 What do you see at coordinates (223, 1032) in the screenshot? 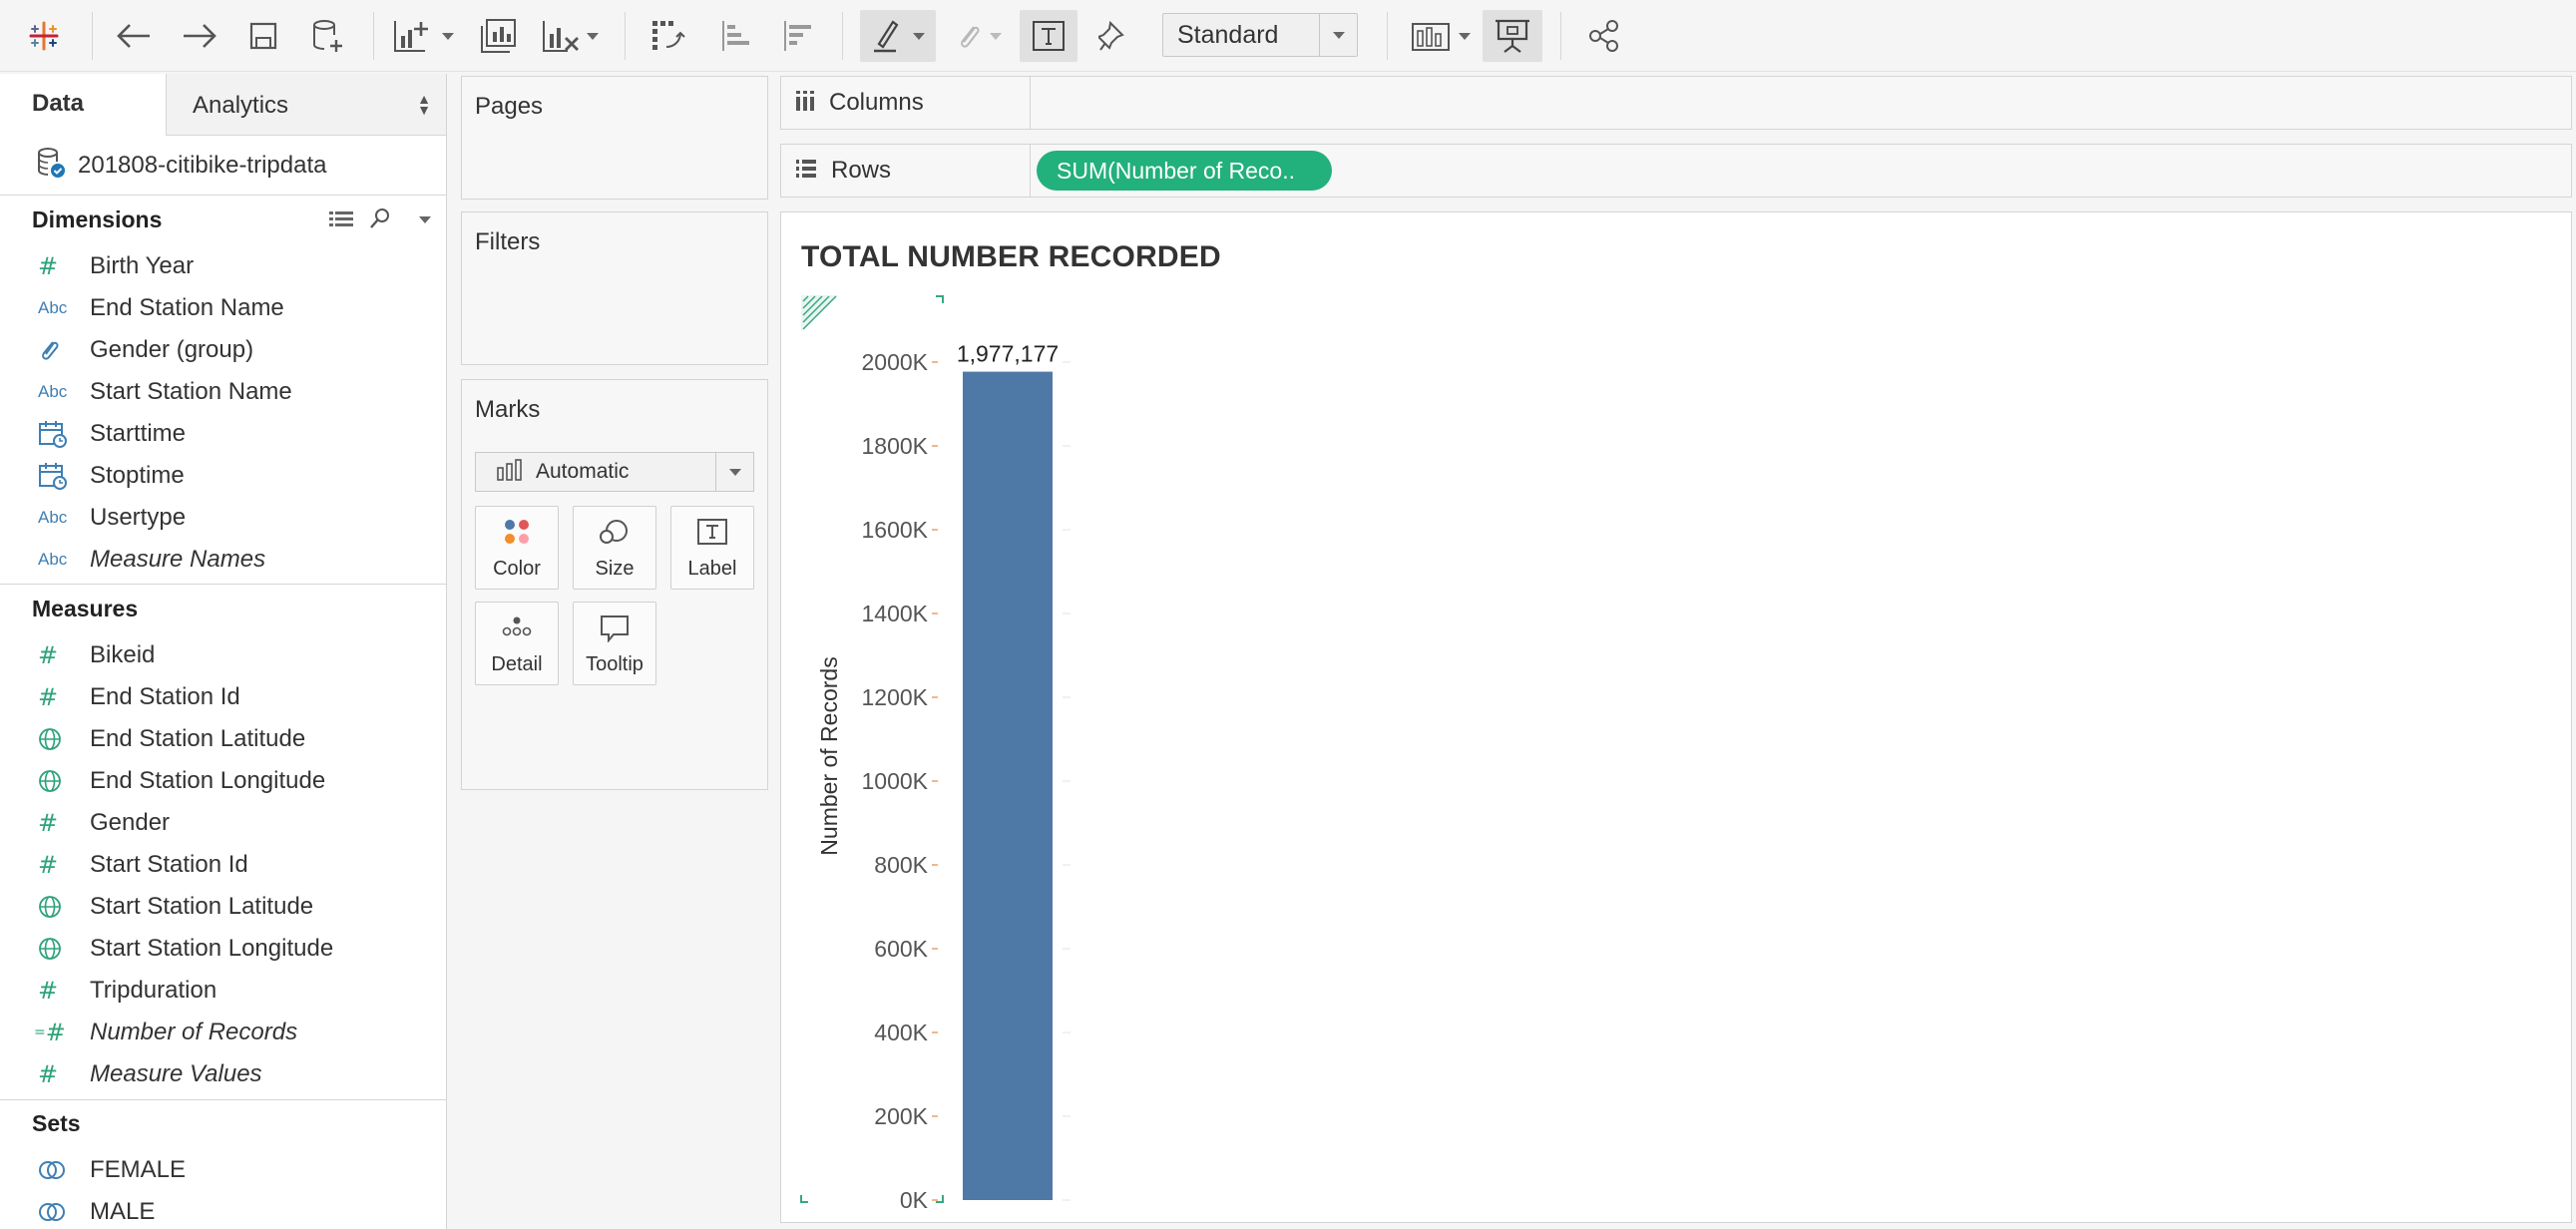
I see `field-number-of-records: = # Number of Records` at bounding box center [223, 1032].